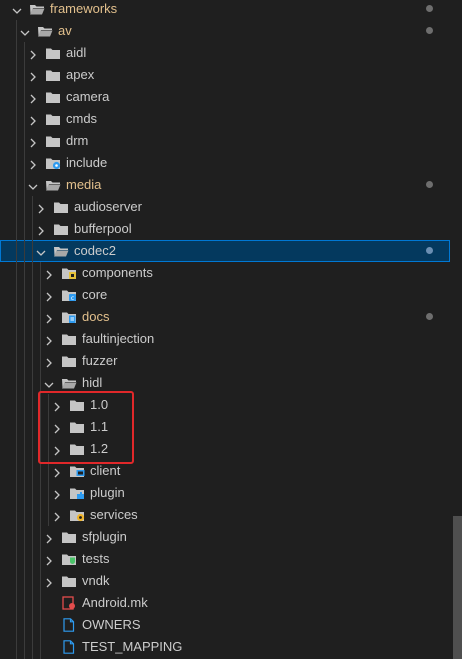 This screenshot has width=462, height=659. What do you see at coordinates (225, 207) in the screenshot?
I see `tree-folder-audioserver: audioserver` at bounding box center [225, 207].